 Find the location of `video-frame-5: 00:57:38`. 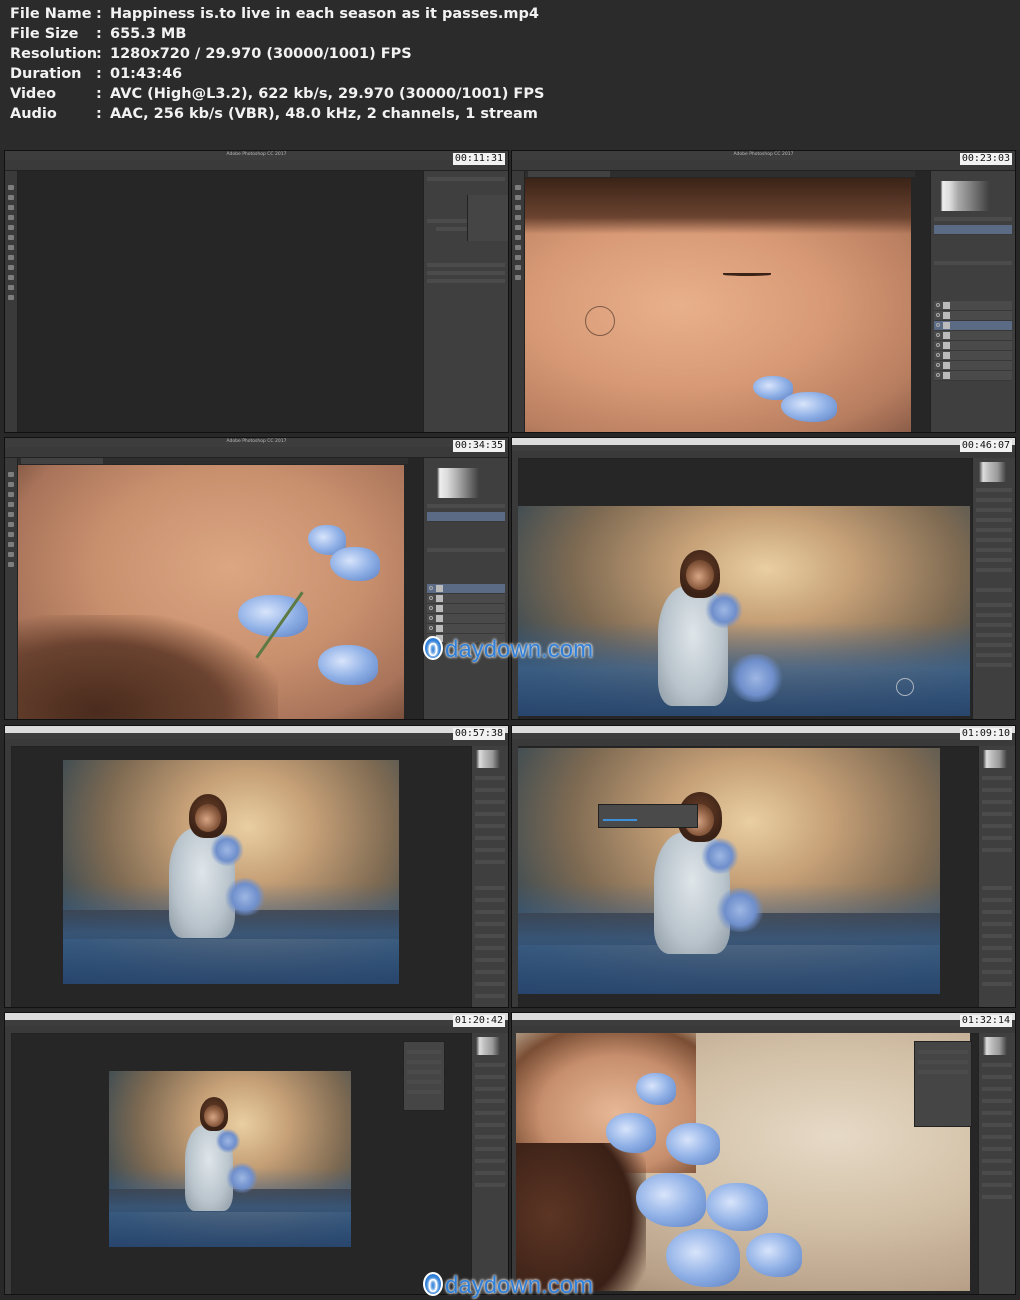

video-frame-5: 00:57:38 is located at coordinates (256, 866).